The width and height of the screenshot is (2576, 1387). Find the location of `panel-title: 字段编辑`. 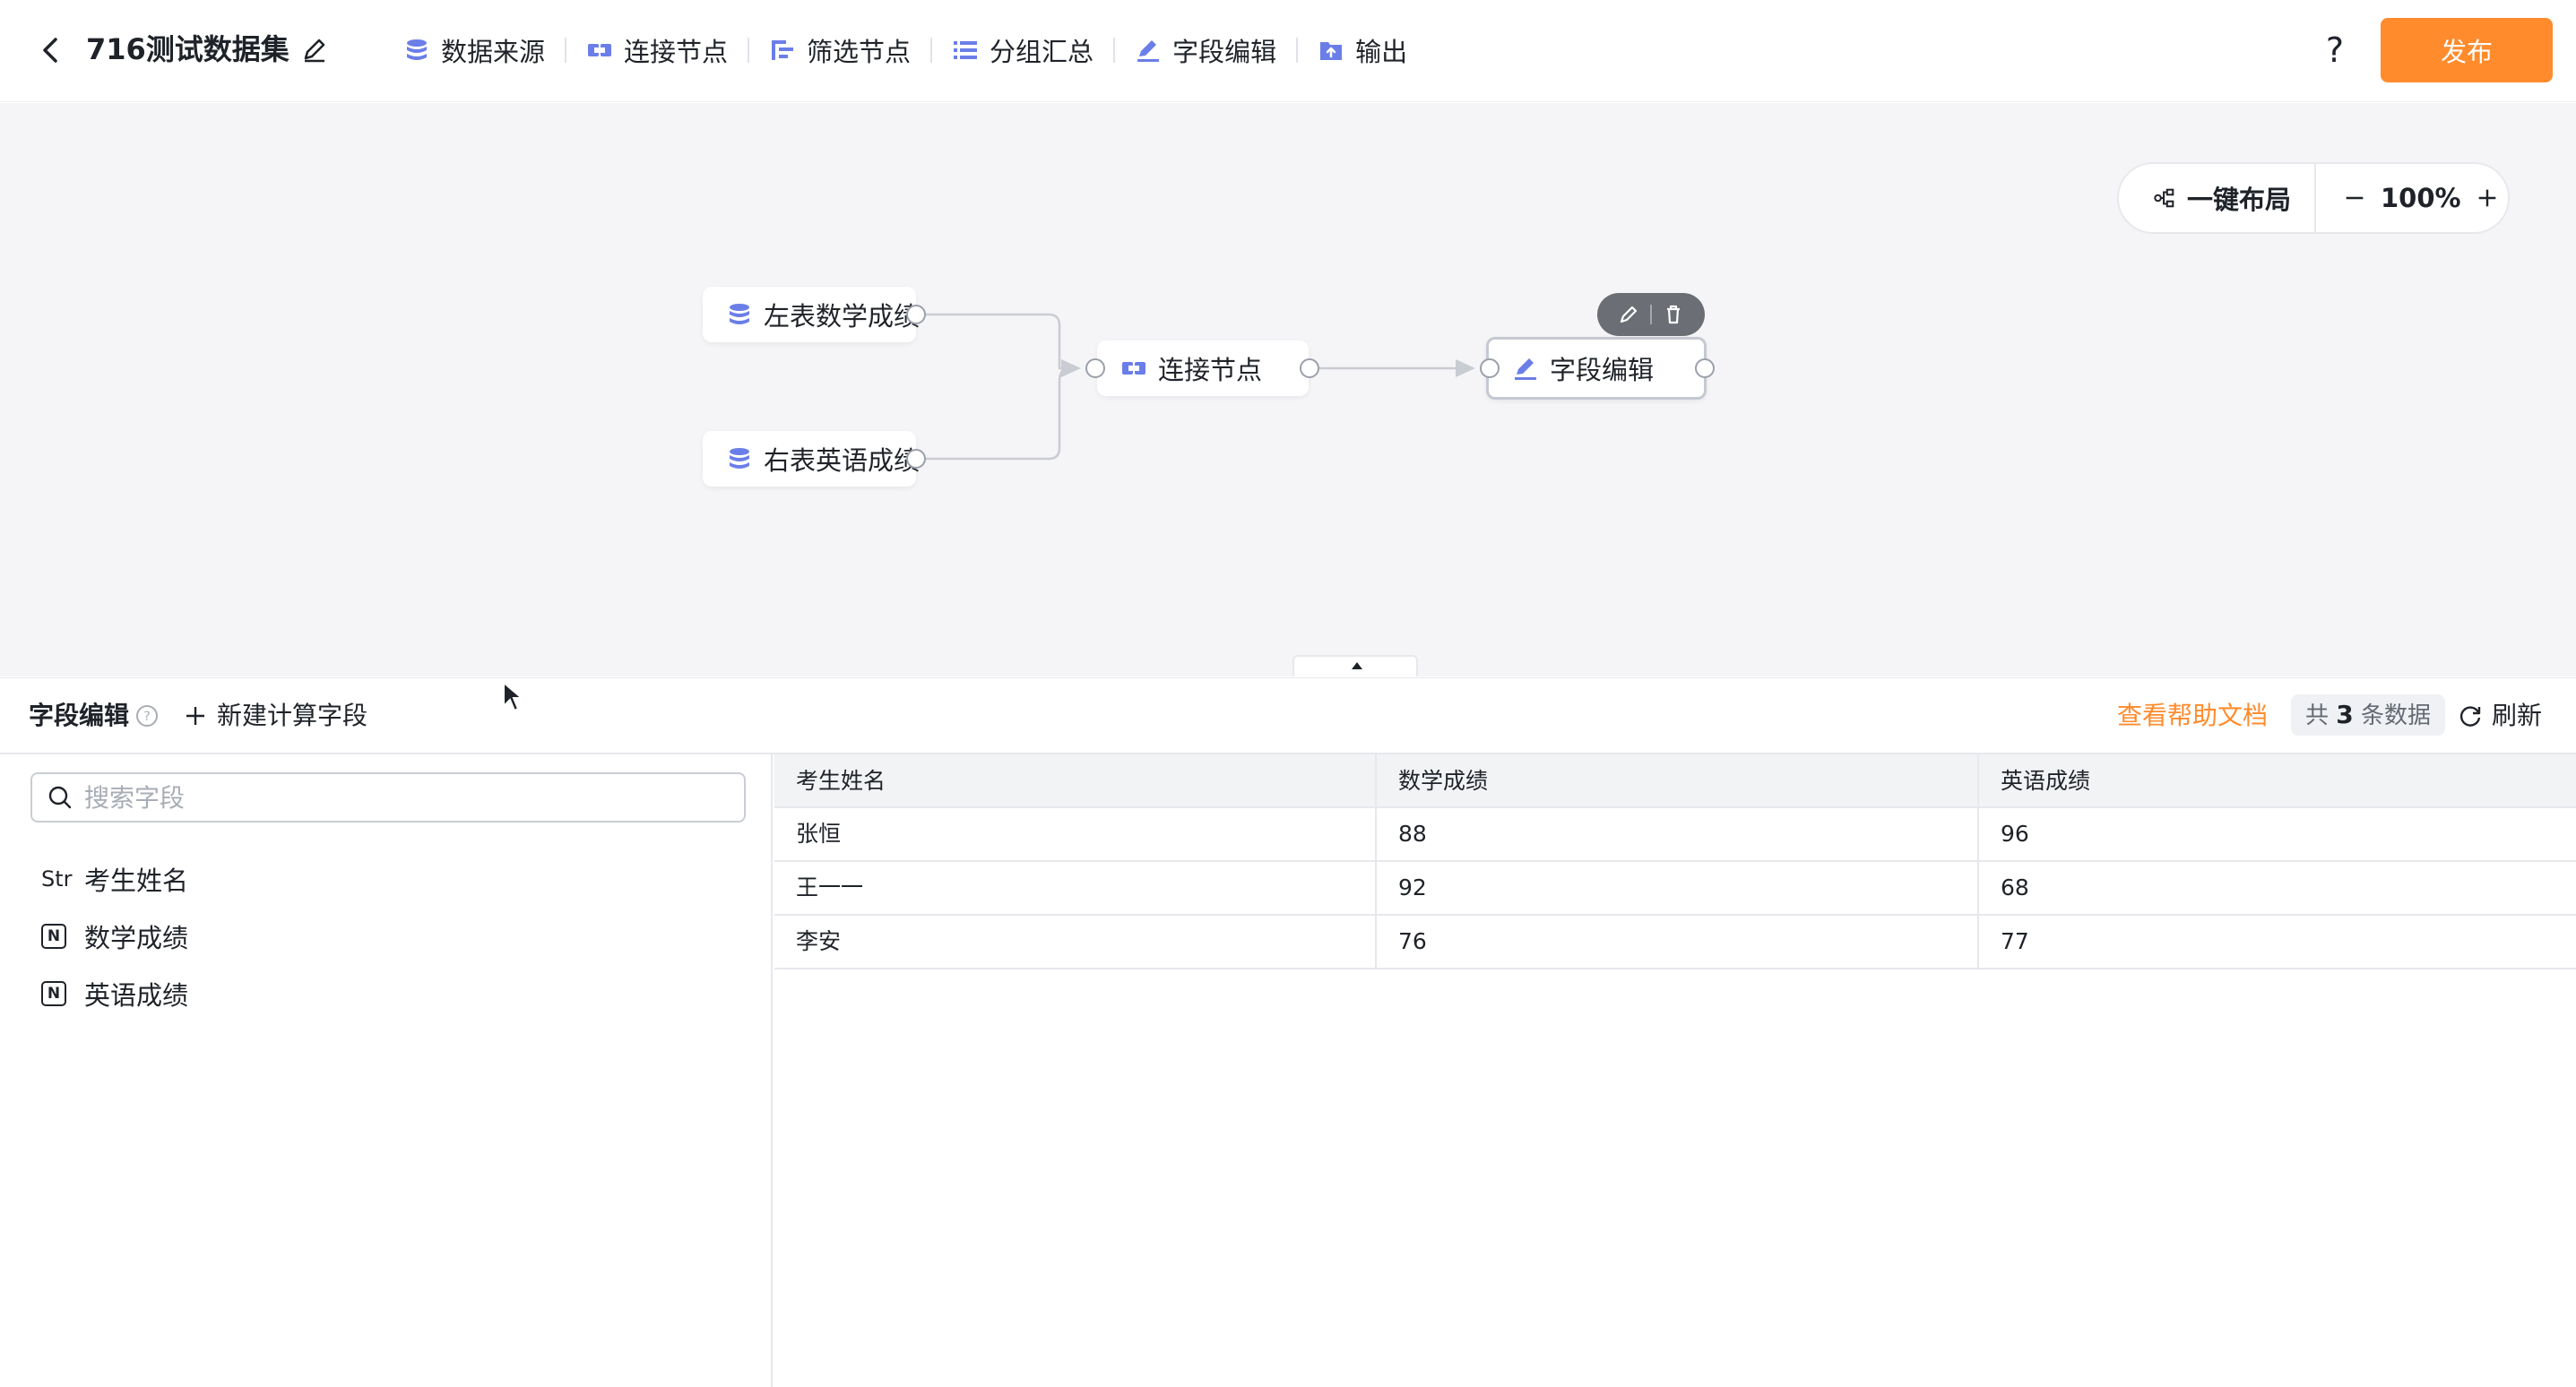

panel-title: 字段编辑 is located at coordinates (79, 715).